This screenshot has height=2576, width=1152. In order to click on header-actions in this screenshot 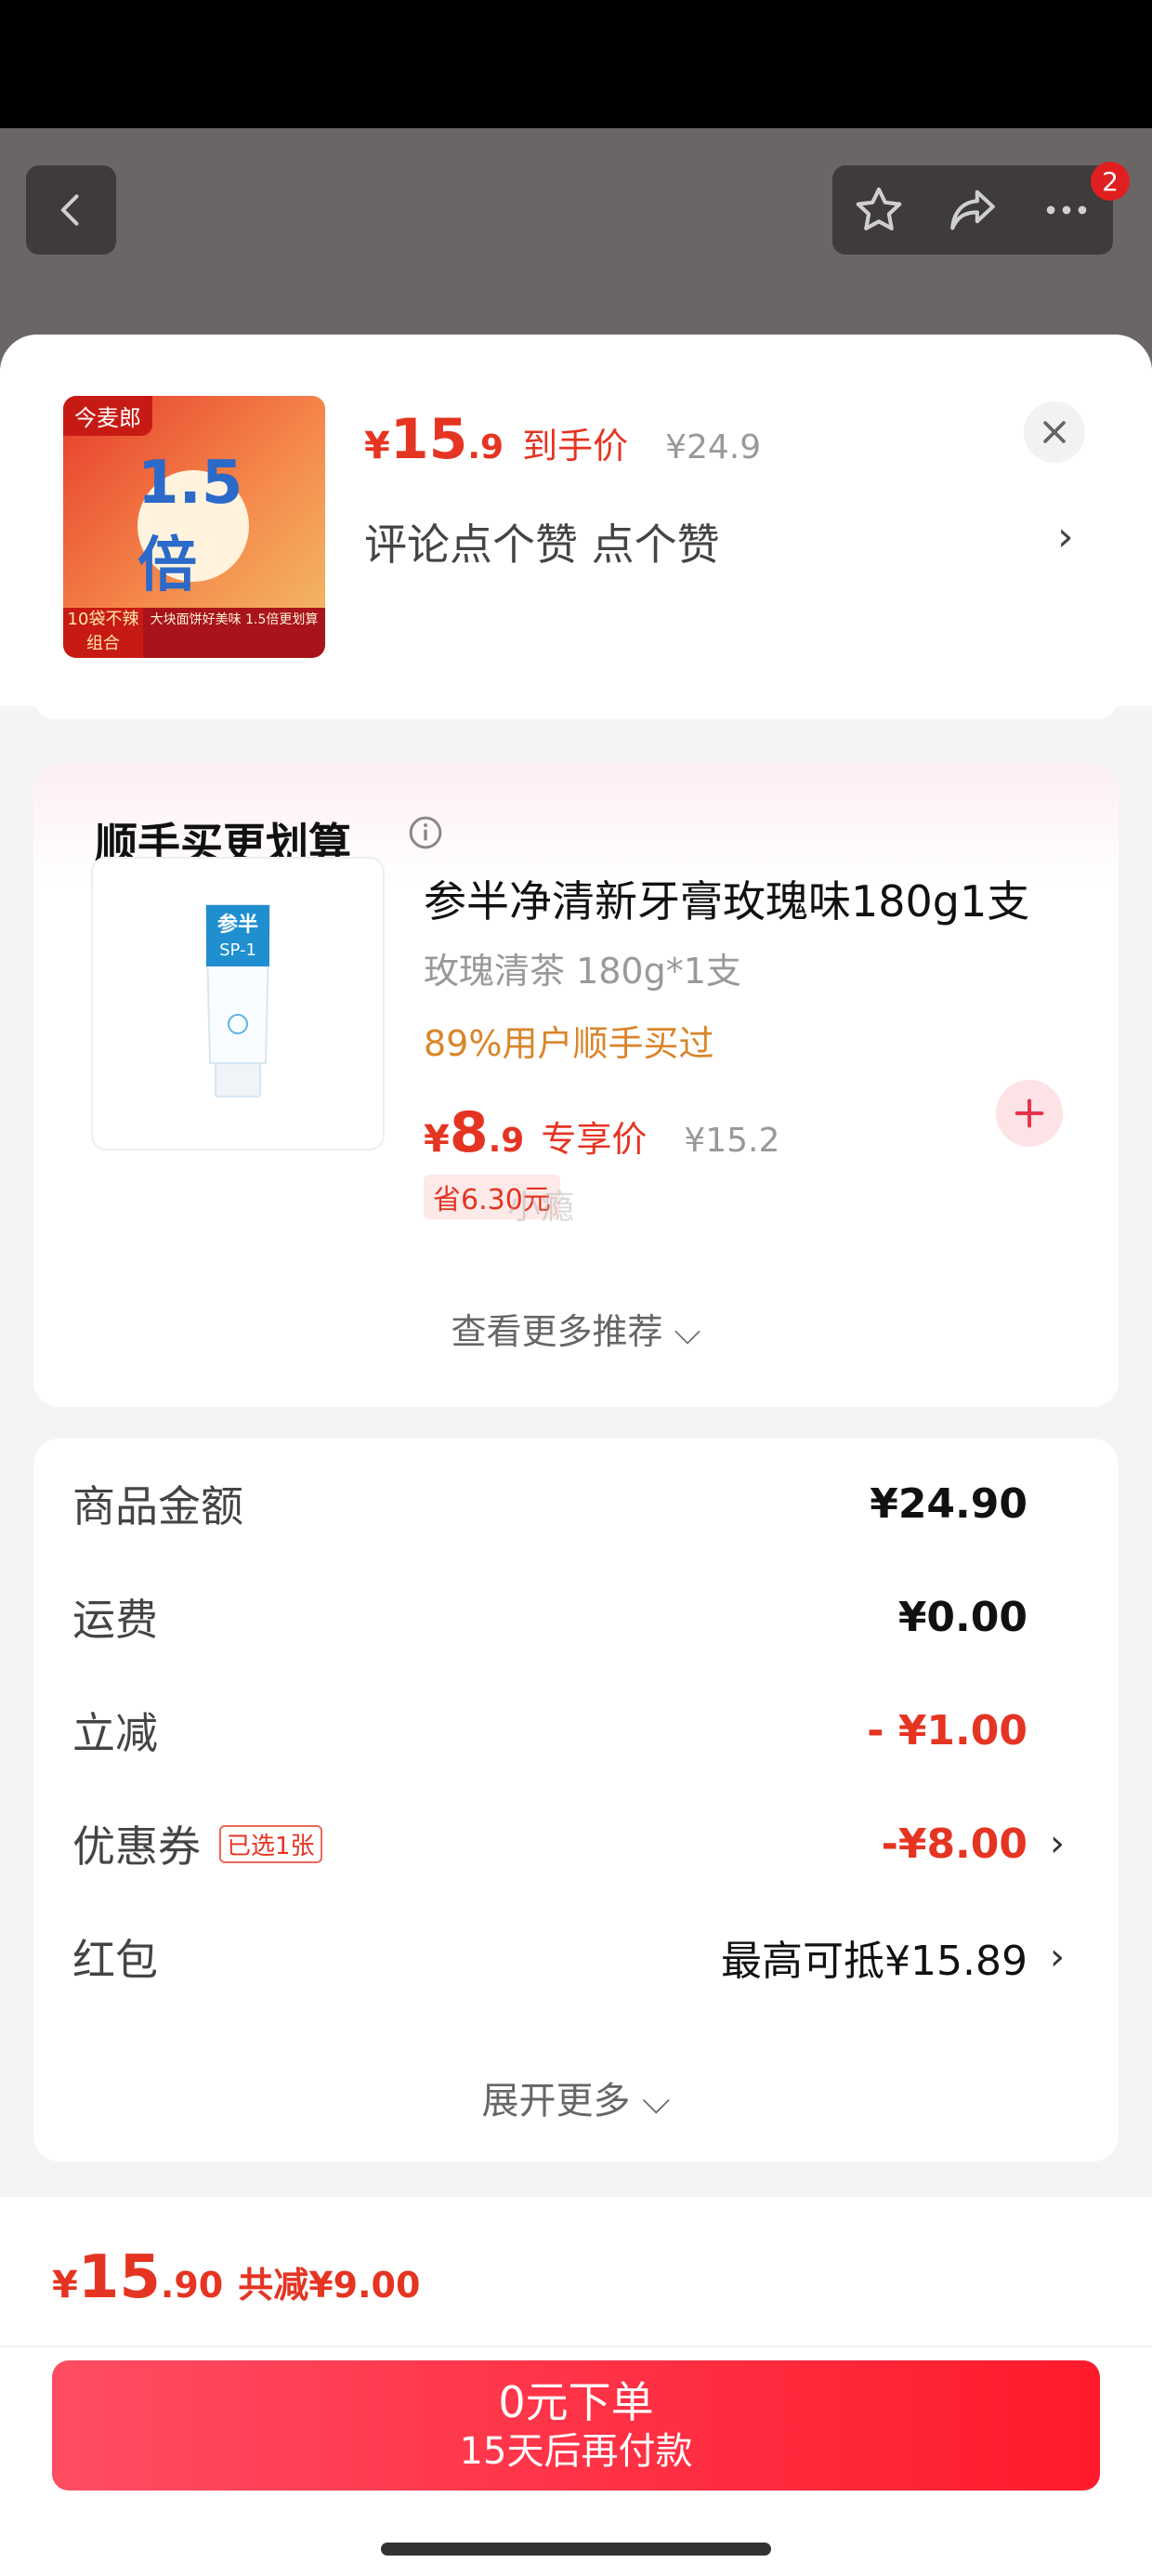, I will do `click(972, 210)`.